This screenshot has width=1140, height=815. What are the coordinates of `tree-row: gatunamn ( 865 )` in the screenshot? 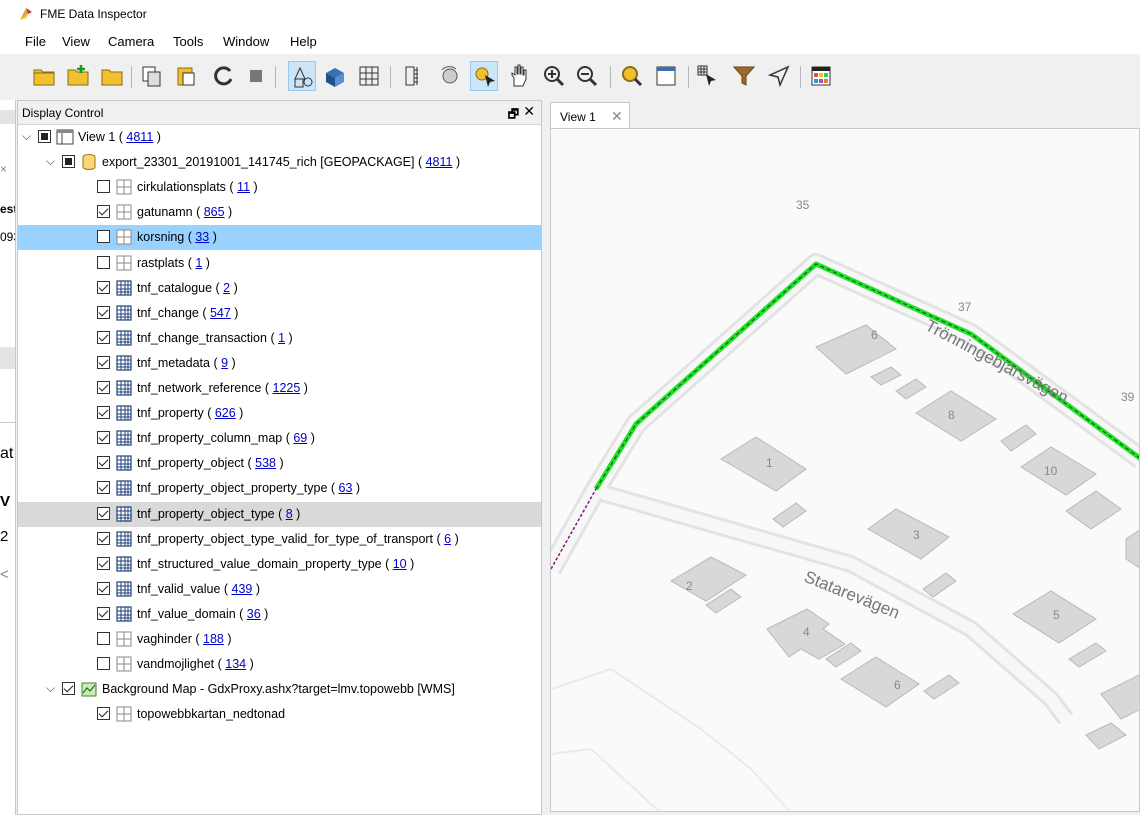 It's located at (279, 212).